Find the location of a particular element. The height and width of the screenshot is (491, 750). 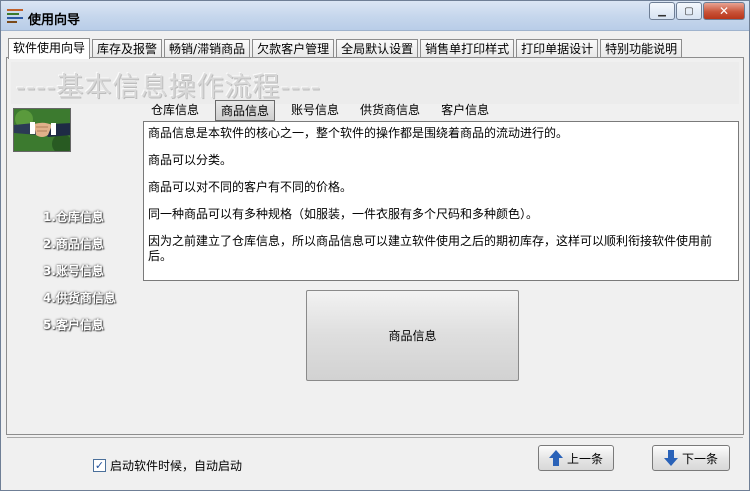

banner-title: ----基本信息操作流程---- is located at coordinates (168, 87).